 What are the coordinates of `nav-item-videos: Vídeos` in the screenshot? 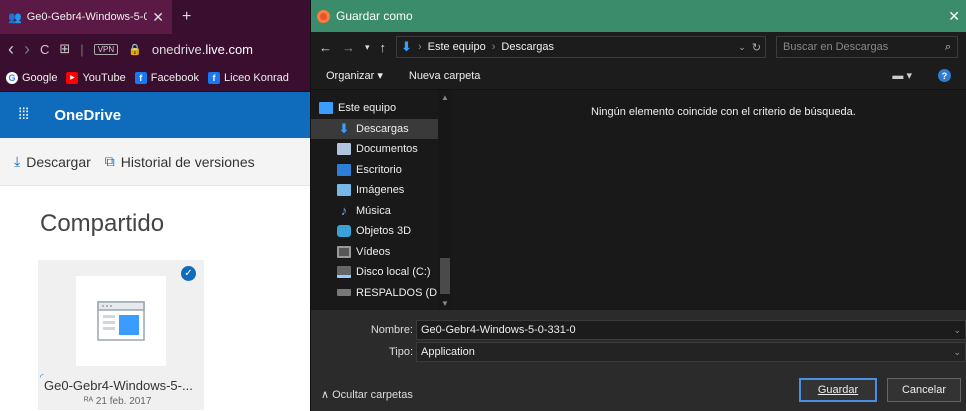 It's located at (382, 252).